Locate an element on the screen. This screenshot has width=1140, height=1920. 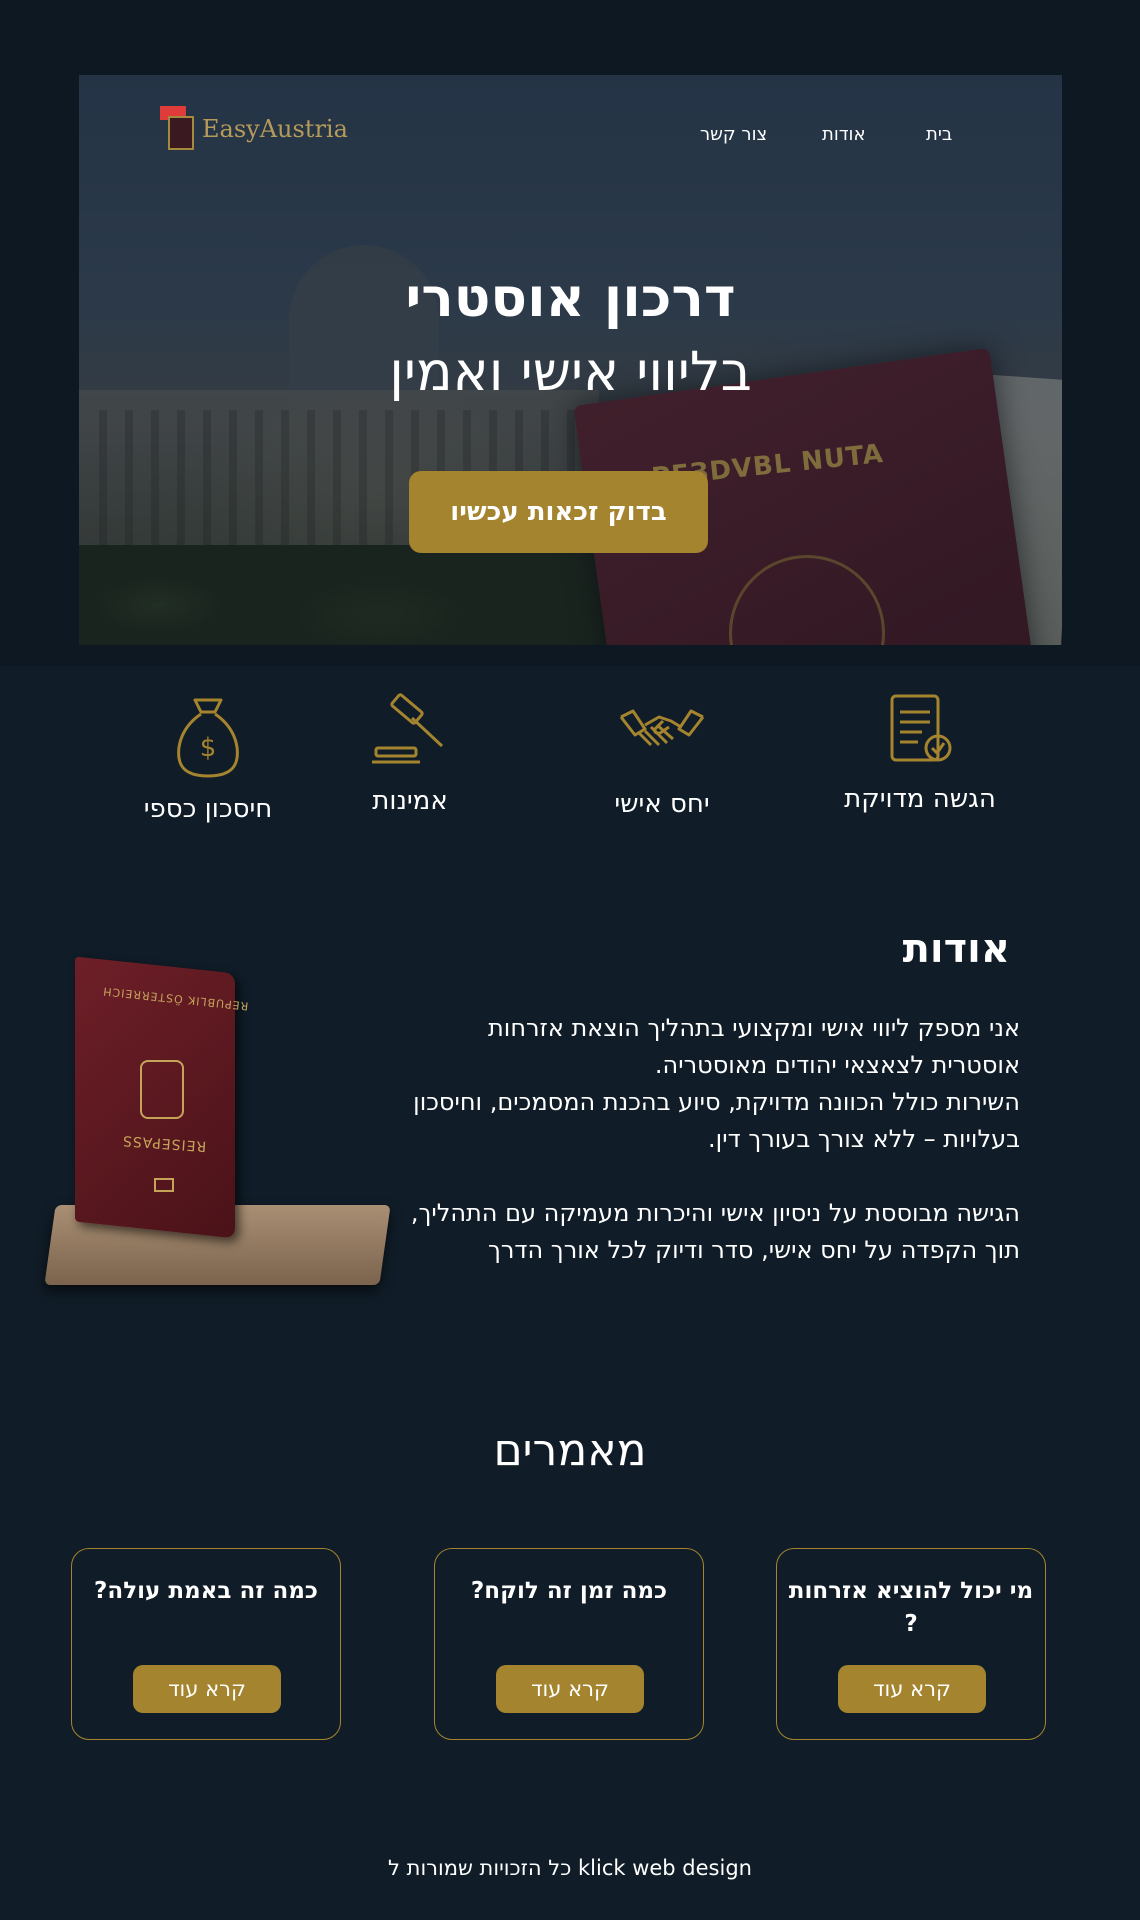
feature-savings: $ חיסכון כספי is located at coordinates (208, 759).